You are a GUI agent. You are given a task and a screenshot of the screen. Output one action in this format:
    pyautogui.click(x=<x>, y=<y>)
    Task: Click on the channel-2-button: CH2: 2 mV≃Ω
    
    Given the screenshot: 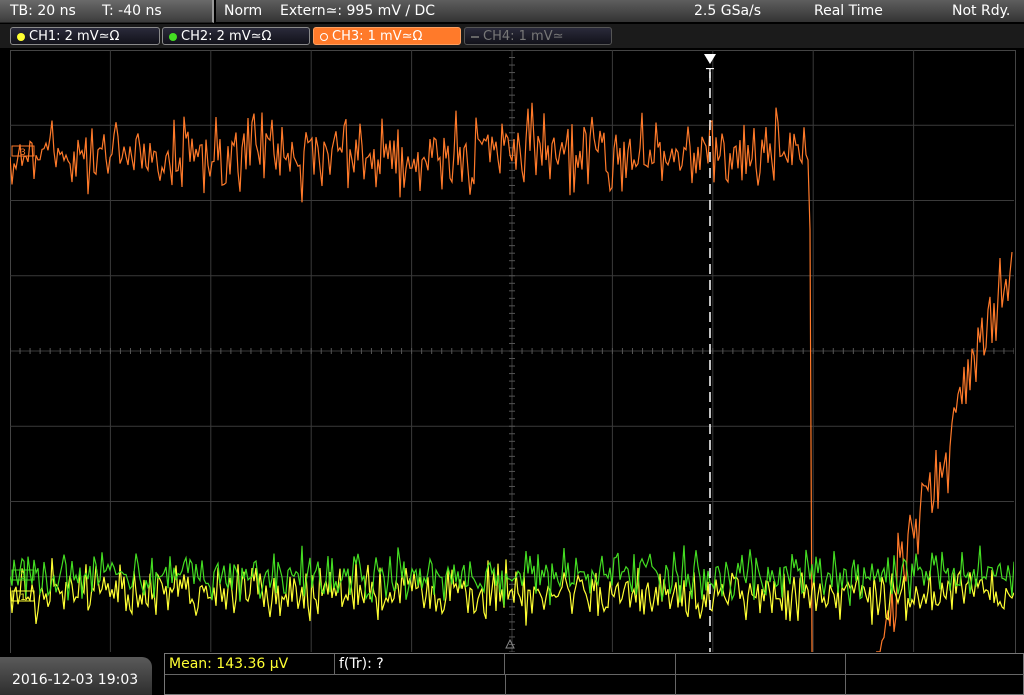 What is the action you would take?
    pyautogui.click(x=236, y=36)
    